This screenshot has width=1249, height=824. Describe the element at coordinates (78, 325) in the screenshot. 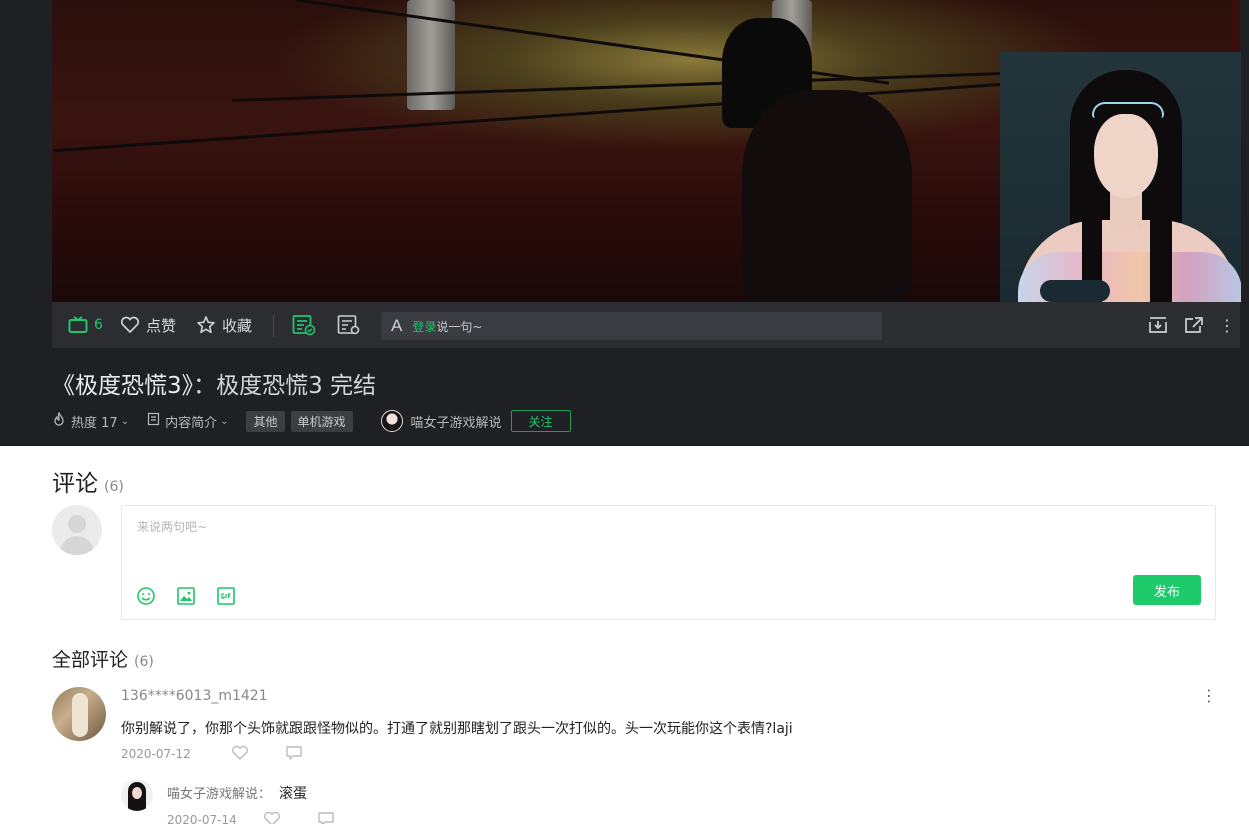

I see `tv-icon` at that location.